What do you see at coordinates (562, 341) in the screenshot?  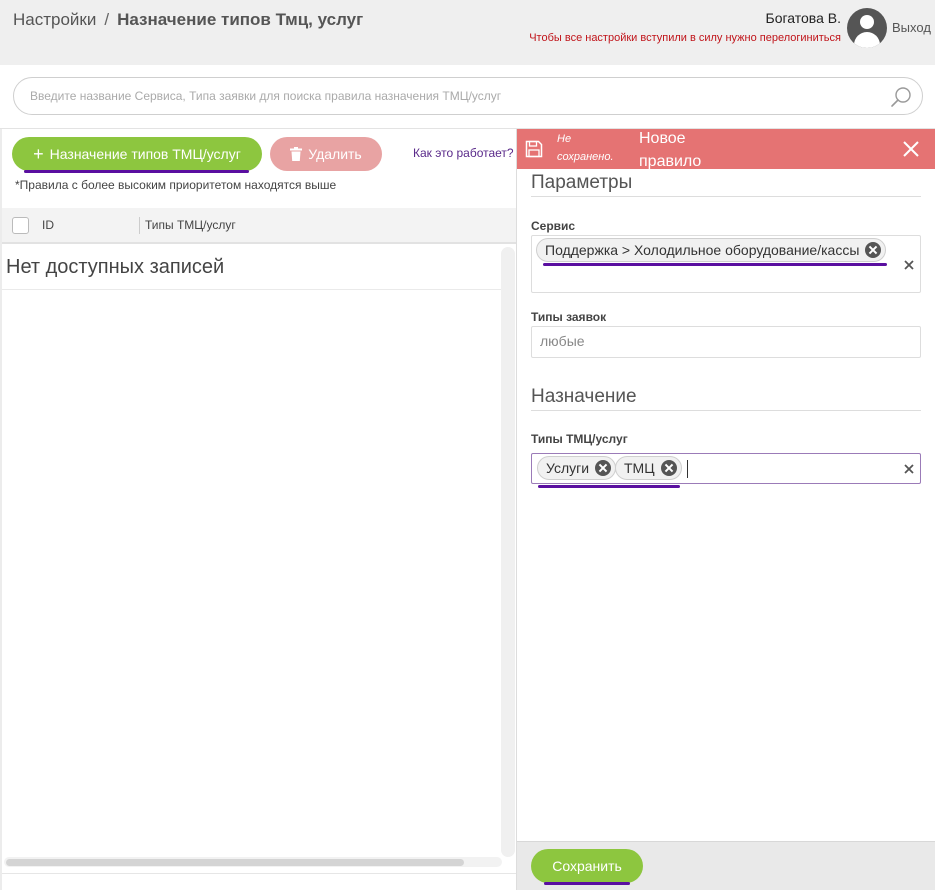 I see `request-types-value: любые` at bounding box center [562, 341].